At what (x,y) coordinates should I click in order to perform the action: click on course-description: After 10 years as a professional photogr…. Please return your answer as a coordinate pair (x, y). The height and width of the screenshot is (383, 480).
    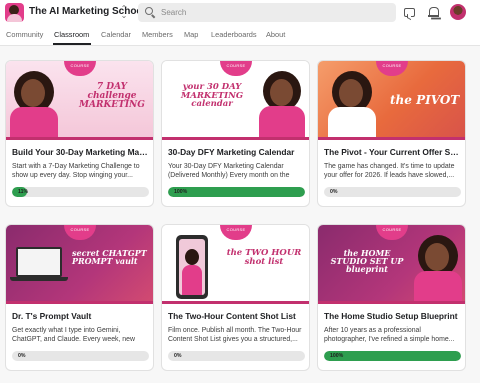
    Looking at the image, I should click on (389, 335).